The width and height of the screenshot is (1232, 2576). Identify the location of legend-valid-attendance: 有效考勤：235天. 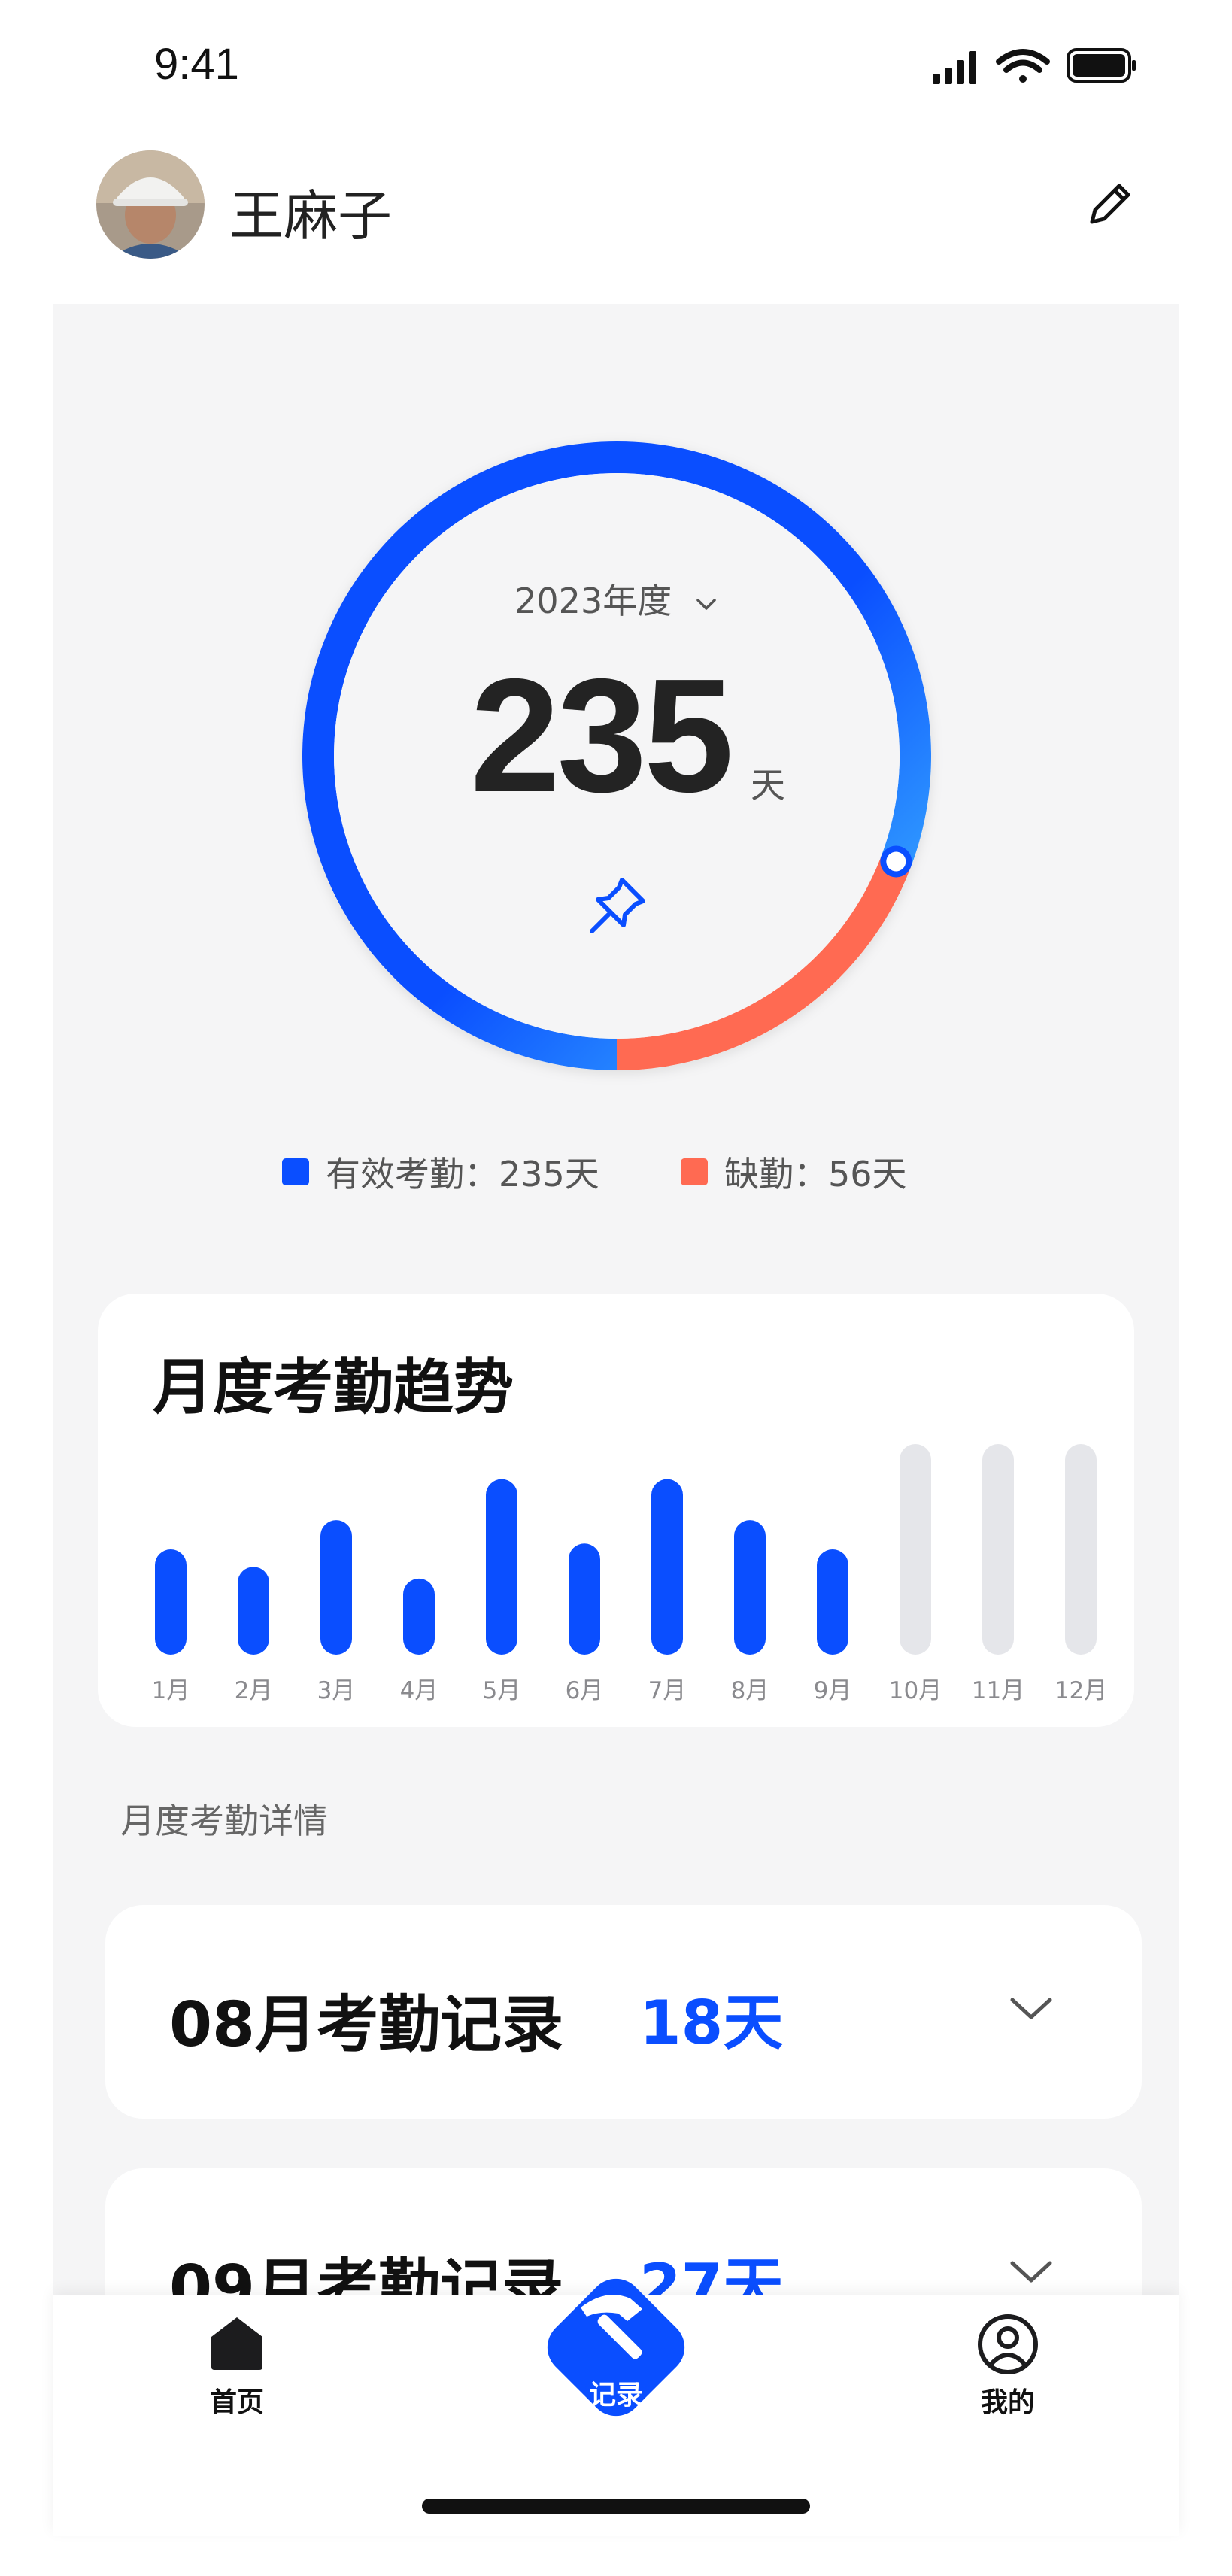
(440, 1172).